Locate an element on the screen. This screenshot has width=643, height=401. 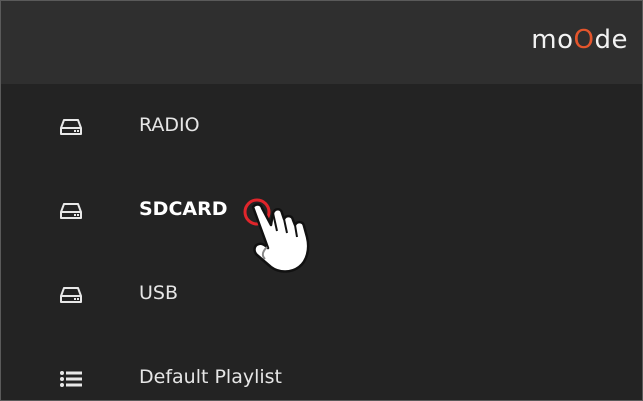
menu-item-label: RADIO is located at coordinates (169, 125).